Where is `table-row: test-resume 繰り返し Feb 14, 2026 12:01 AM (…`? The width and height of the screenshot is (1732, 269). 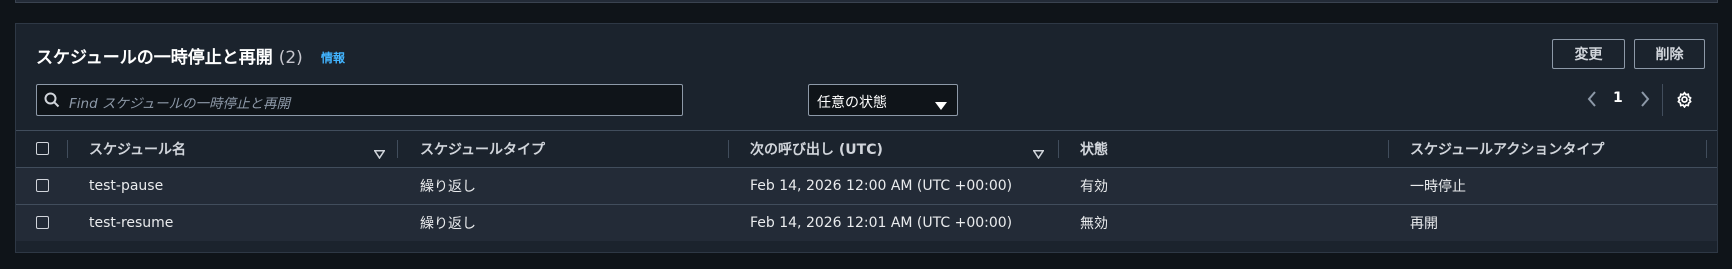 table-row: test-resume 繰り返し Feb 14, 2026 12:01 AM (… is located at coordinates (866, 222).